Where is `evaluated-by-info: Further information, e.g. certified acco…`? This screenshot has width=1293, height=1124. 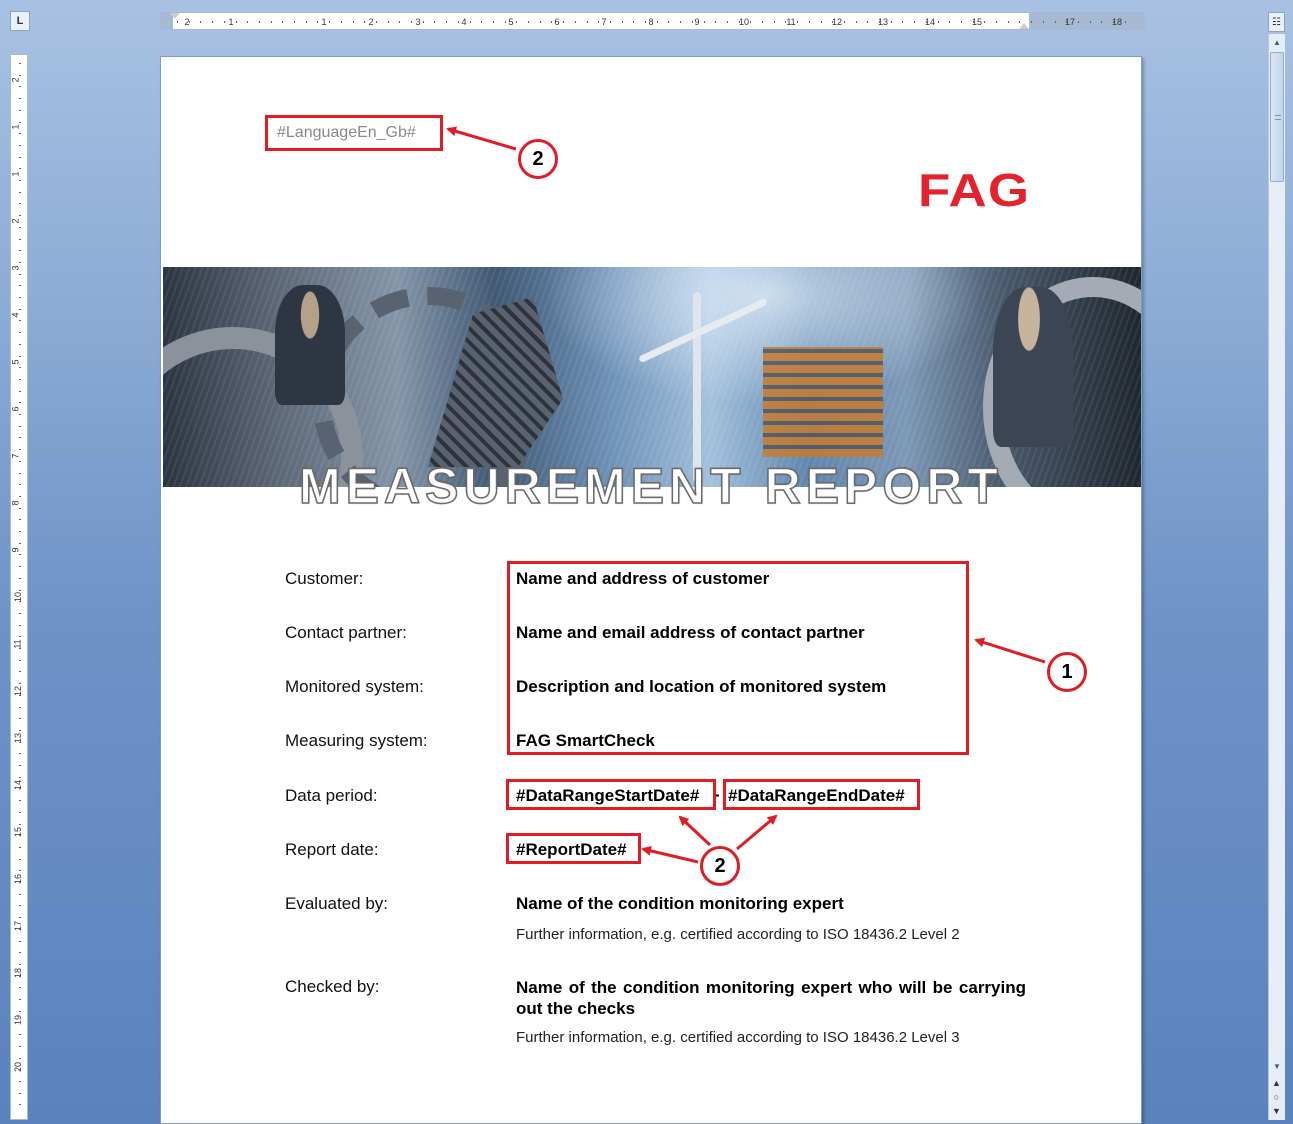 evaluated-by-info: Further information, e.g. certified acco… is located at coordinates (738, 934).